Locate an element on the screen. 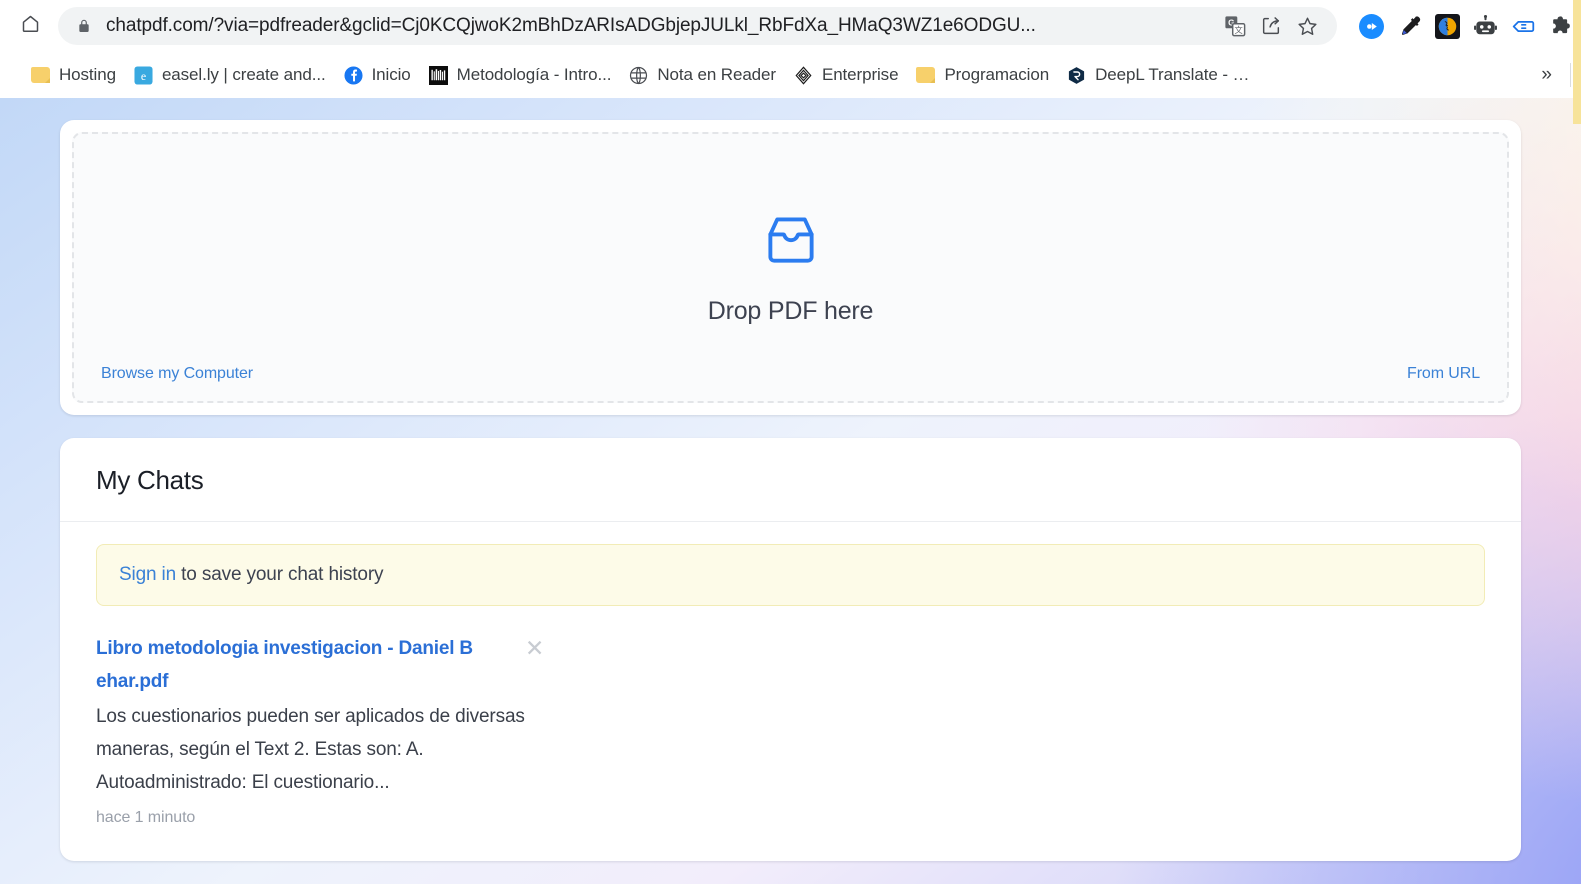  signin-banner: Sign in to save your chat history is located at coordinates (790, 575).